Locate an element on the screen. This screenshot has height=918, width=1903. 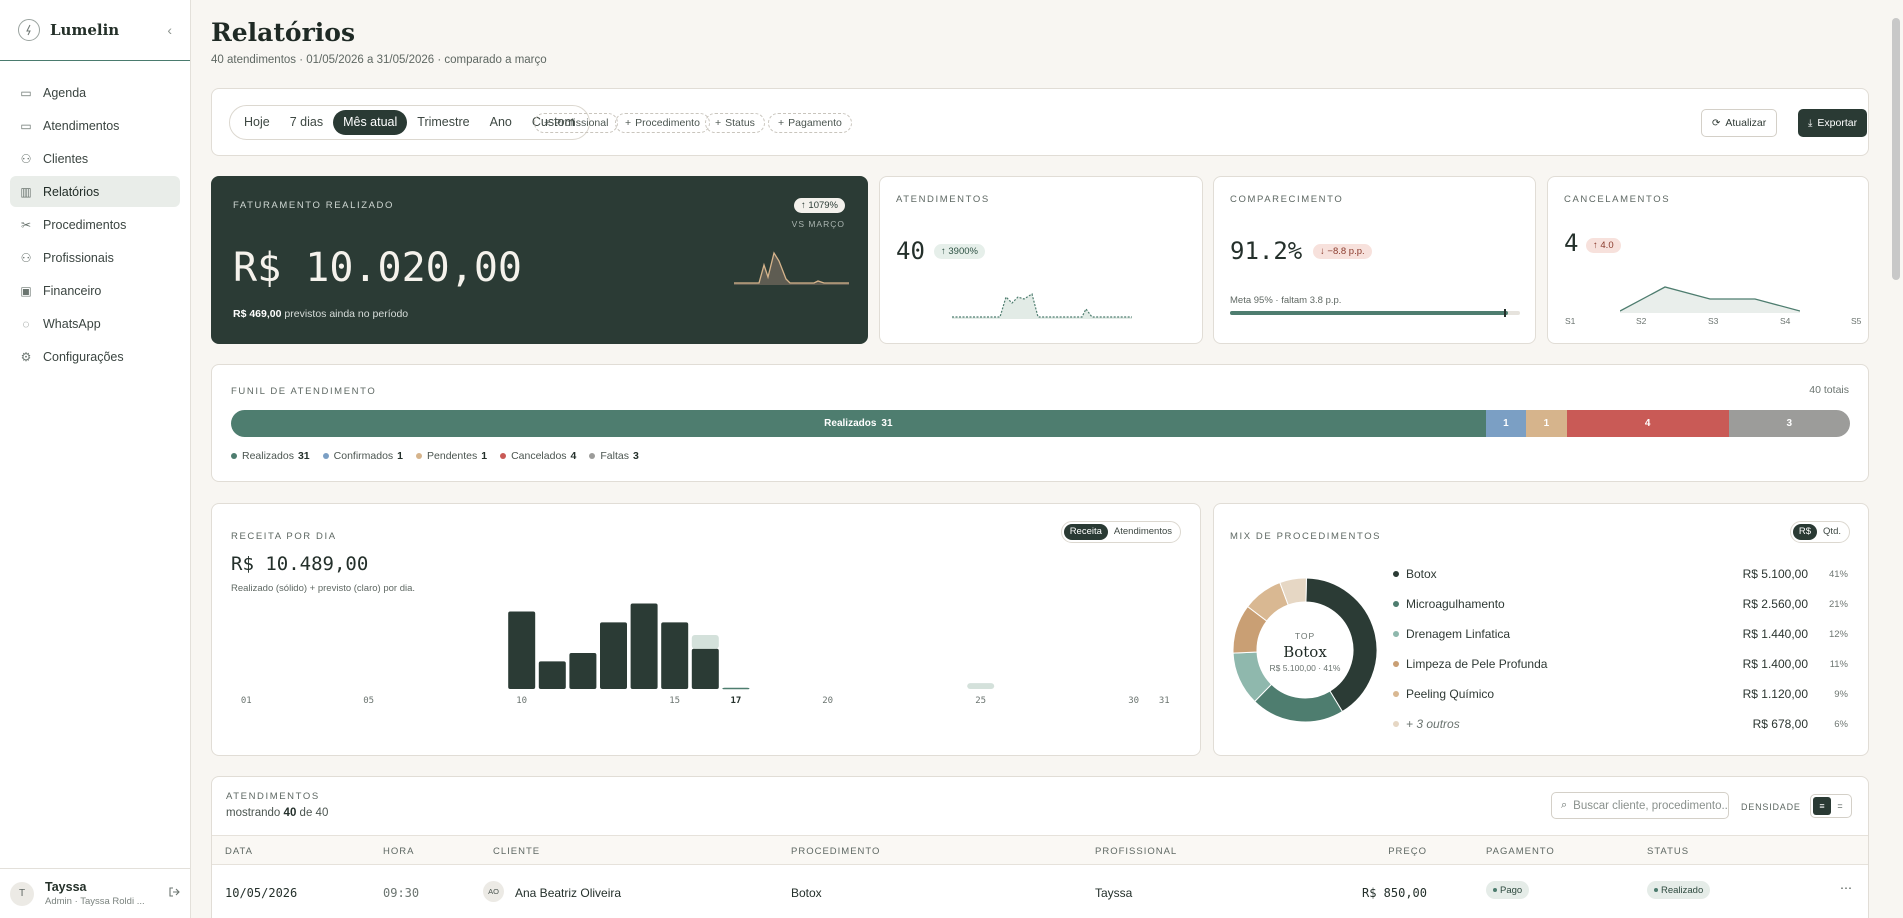
donut-center: TOP Botox R$ 5.100,00 · 41% is located at coordinates (1305, 652).